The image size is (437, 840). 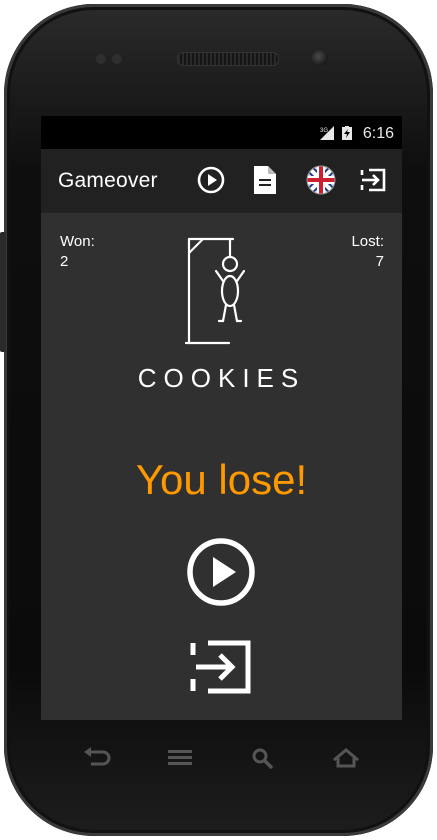 What do you see at coordinates (367, 241) in the screenshot?
I see `lost-label: Lost:` at bounding box center [367, 241].